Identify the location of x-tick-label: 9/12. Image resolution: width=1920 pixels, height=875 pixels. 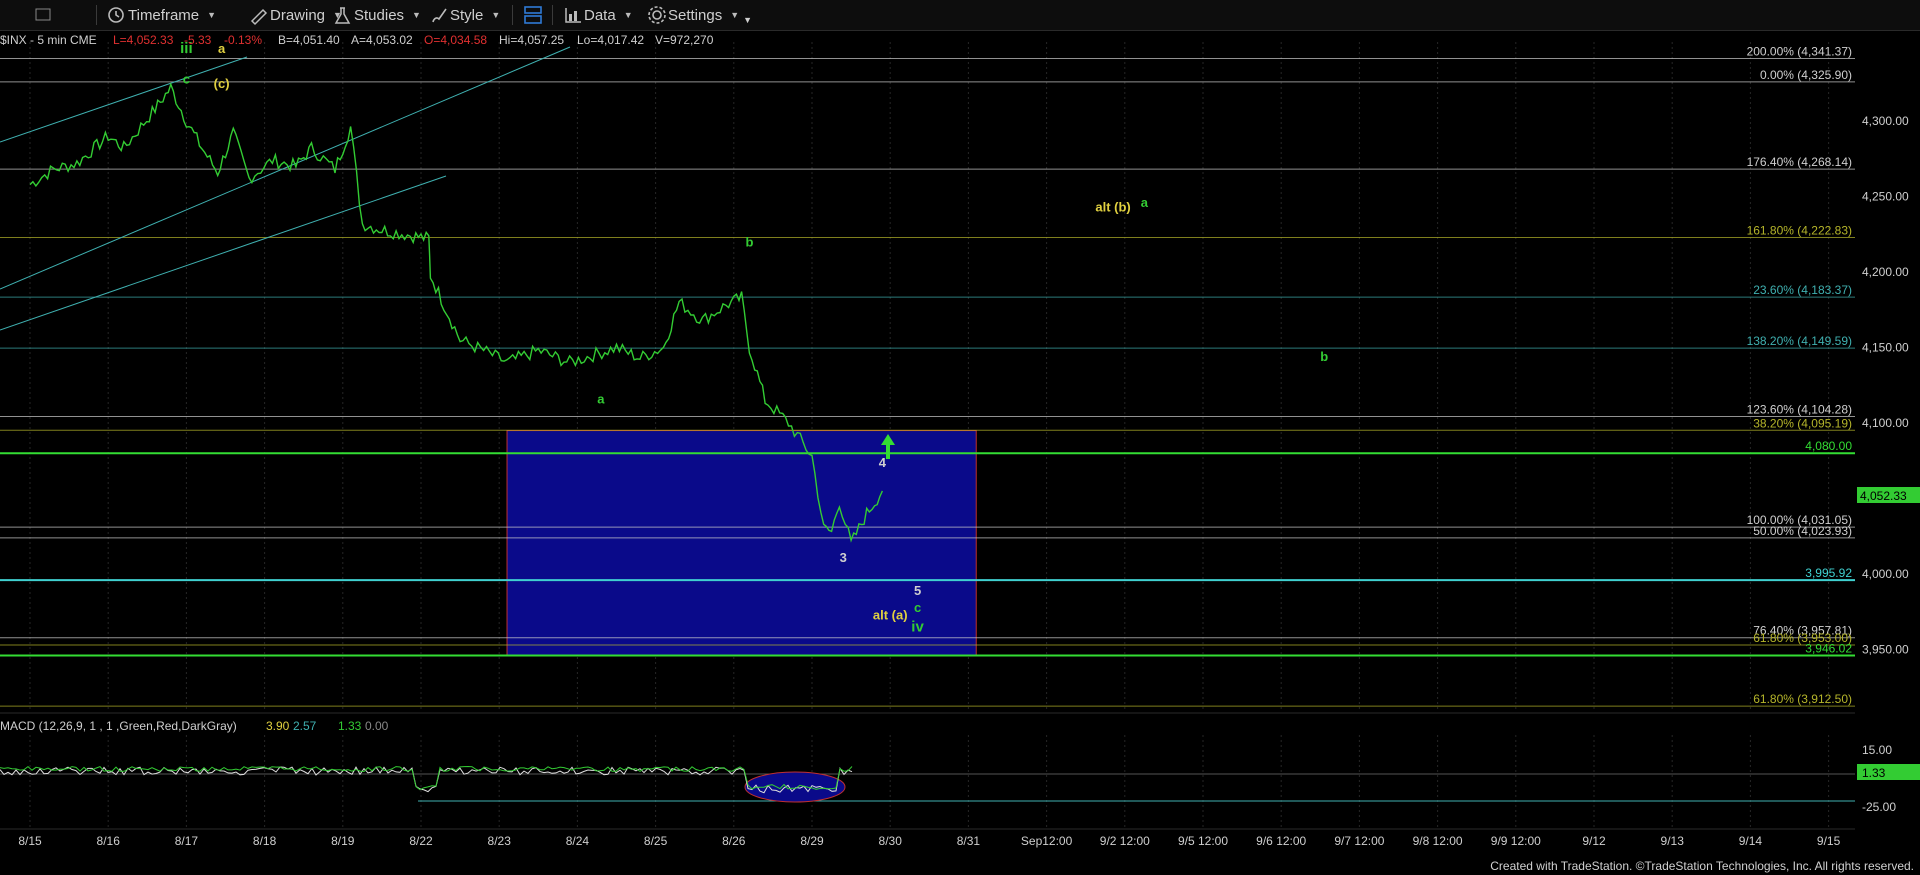
(1594, 841).